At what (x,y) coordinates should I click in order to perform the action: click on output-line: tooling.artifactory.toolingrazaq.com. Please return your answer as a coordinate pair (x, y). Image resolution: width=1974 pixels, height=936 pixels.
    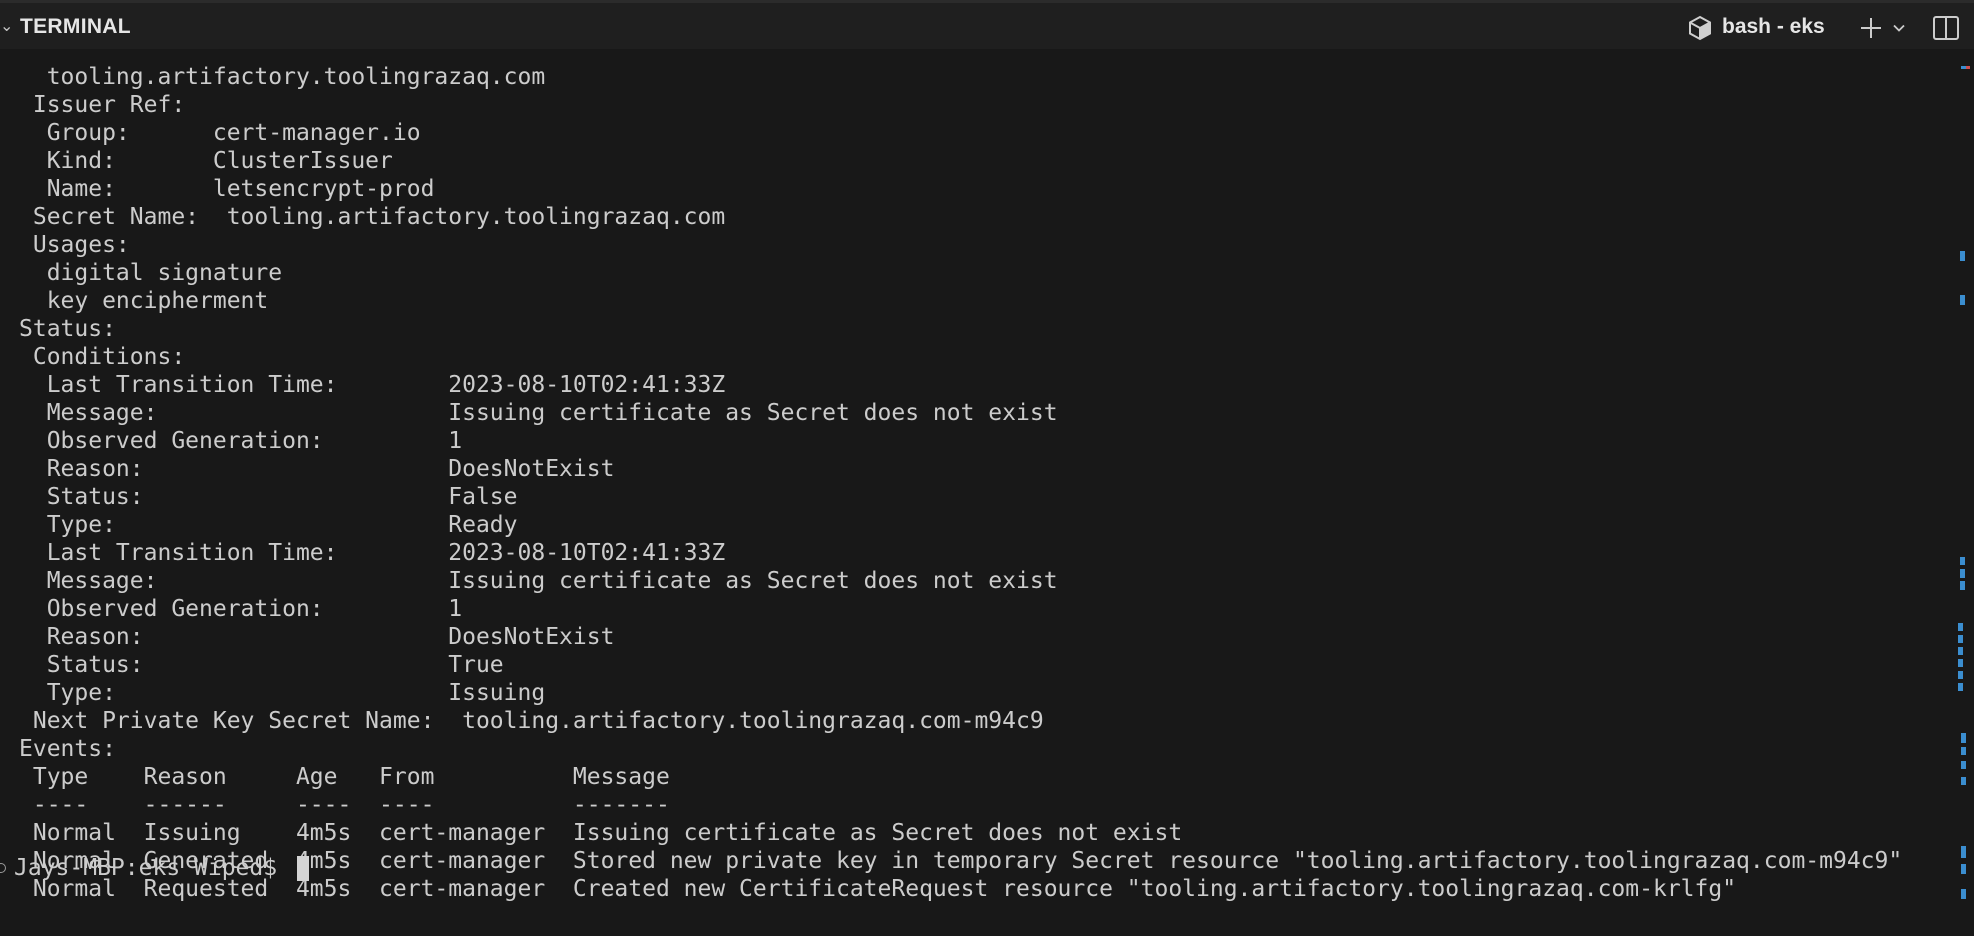
    Looking at the image, I should click on (282, 77).